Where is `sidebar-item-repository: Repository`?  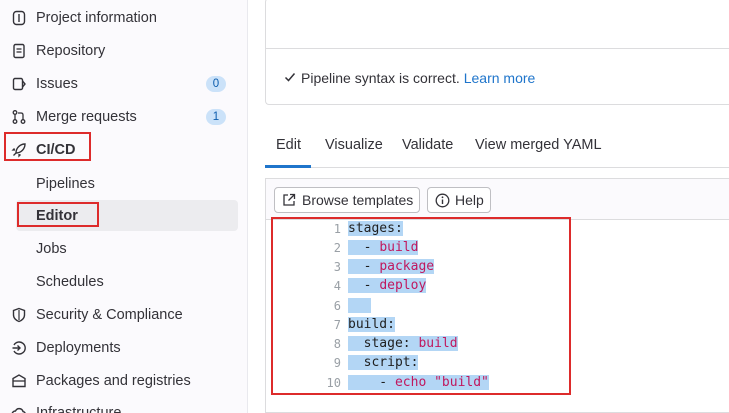 sidebar-item-repository: Repository is located at coordinates (124, 50).